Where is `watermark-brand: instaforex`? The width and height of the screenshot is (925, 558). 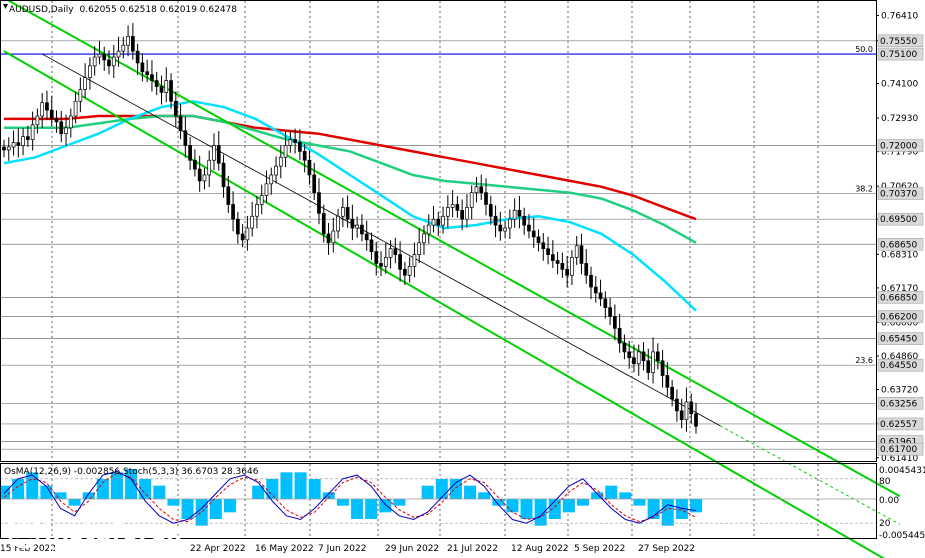
watermark-brand: instaforex is located at coordinates (113, 532).